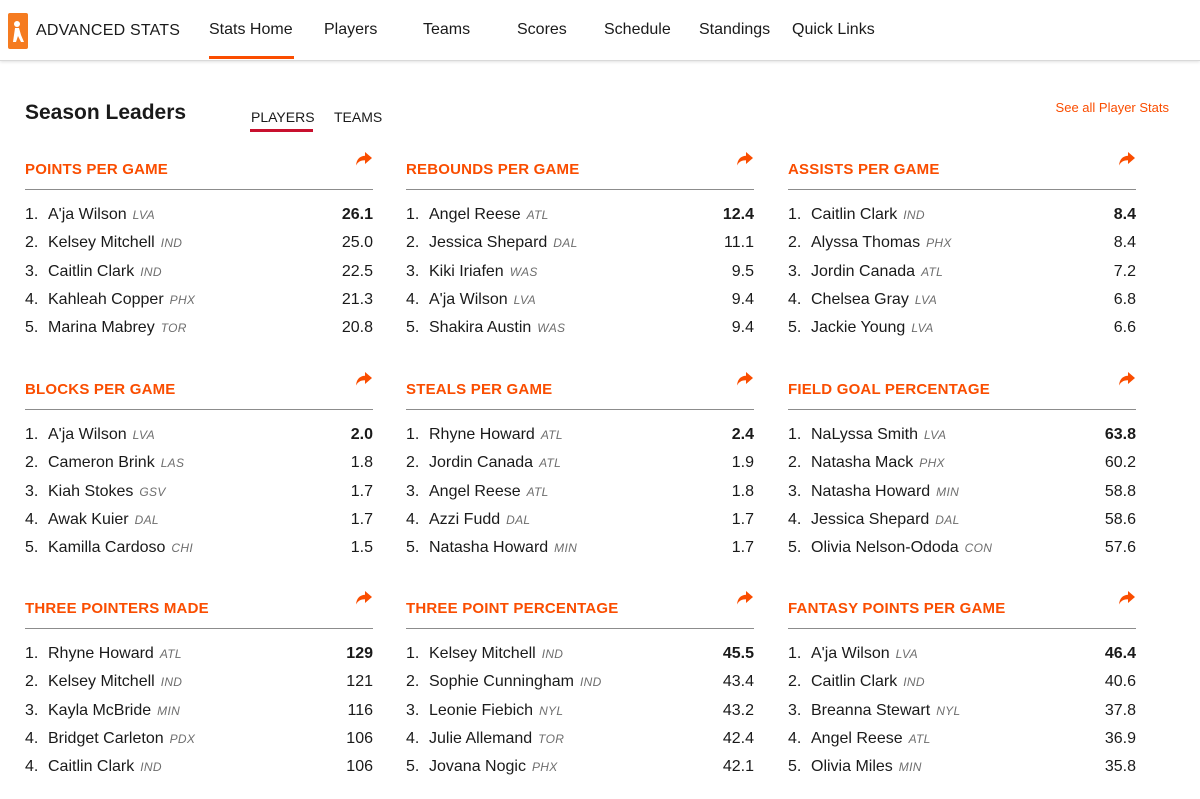 Image resolution: width=1200 pixels, height=799 pixels. Describe the element at coordinates (108, 31) in the screenshot. I see `brand-title: ADVANCED STATS` at that location.